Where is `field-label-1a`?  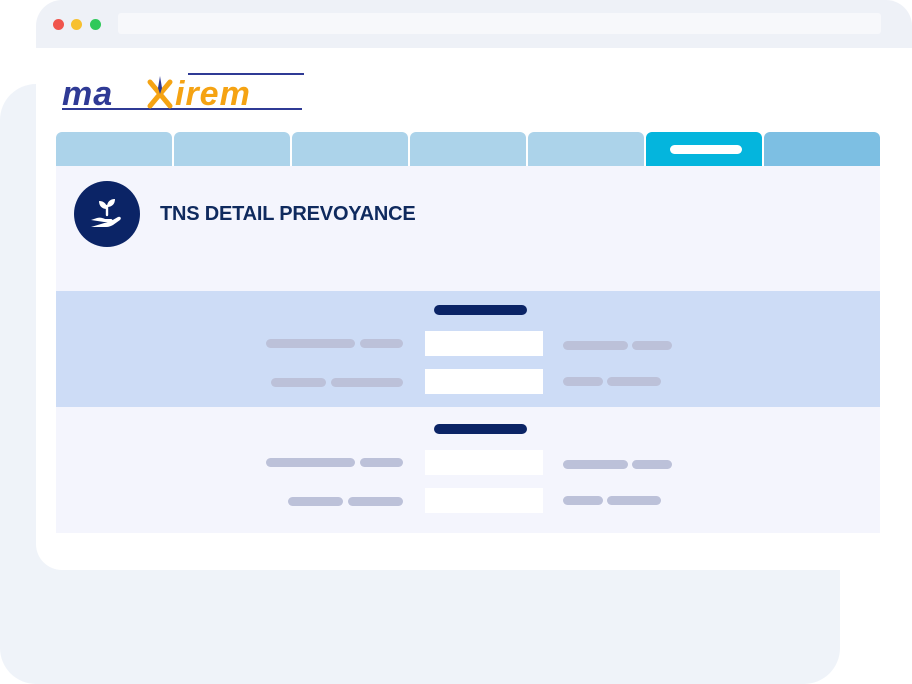 field-label-1a is located at coordinates (310, 343).